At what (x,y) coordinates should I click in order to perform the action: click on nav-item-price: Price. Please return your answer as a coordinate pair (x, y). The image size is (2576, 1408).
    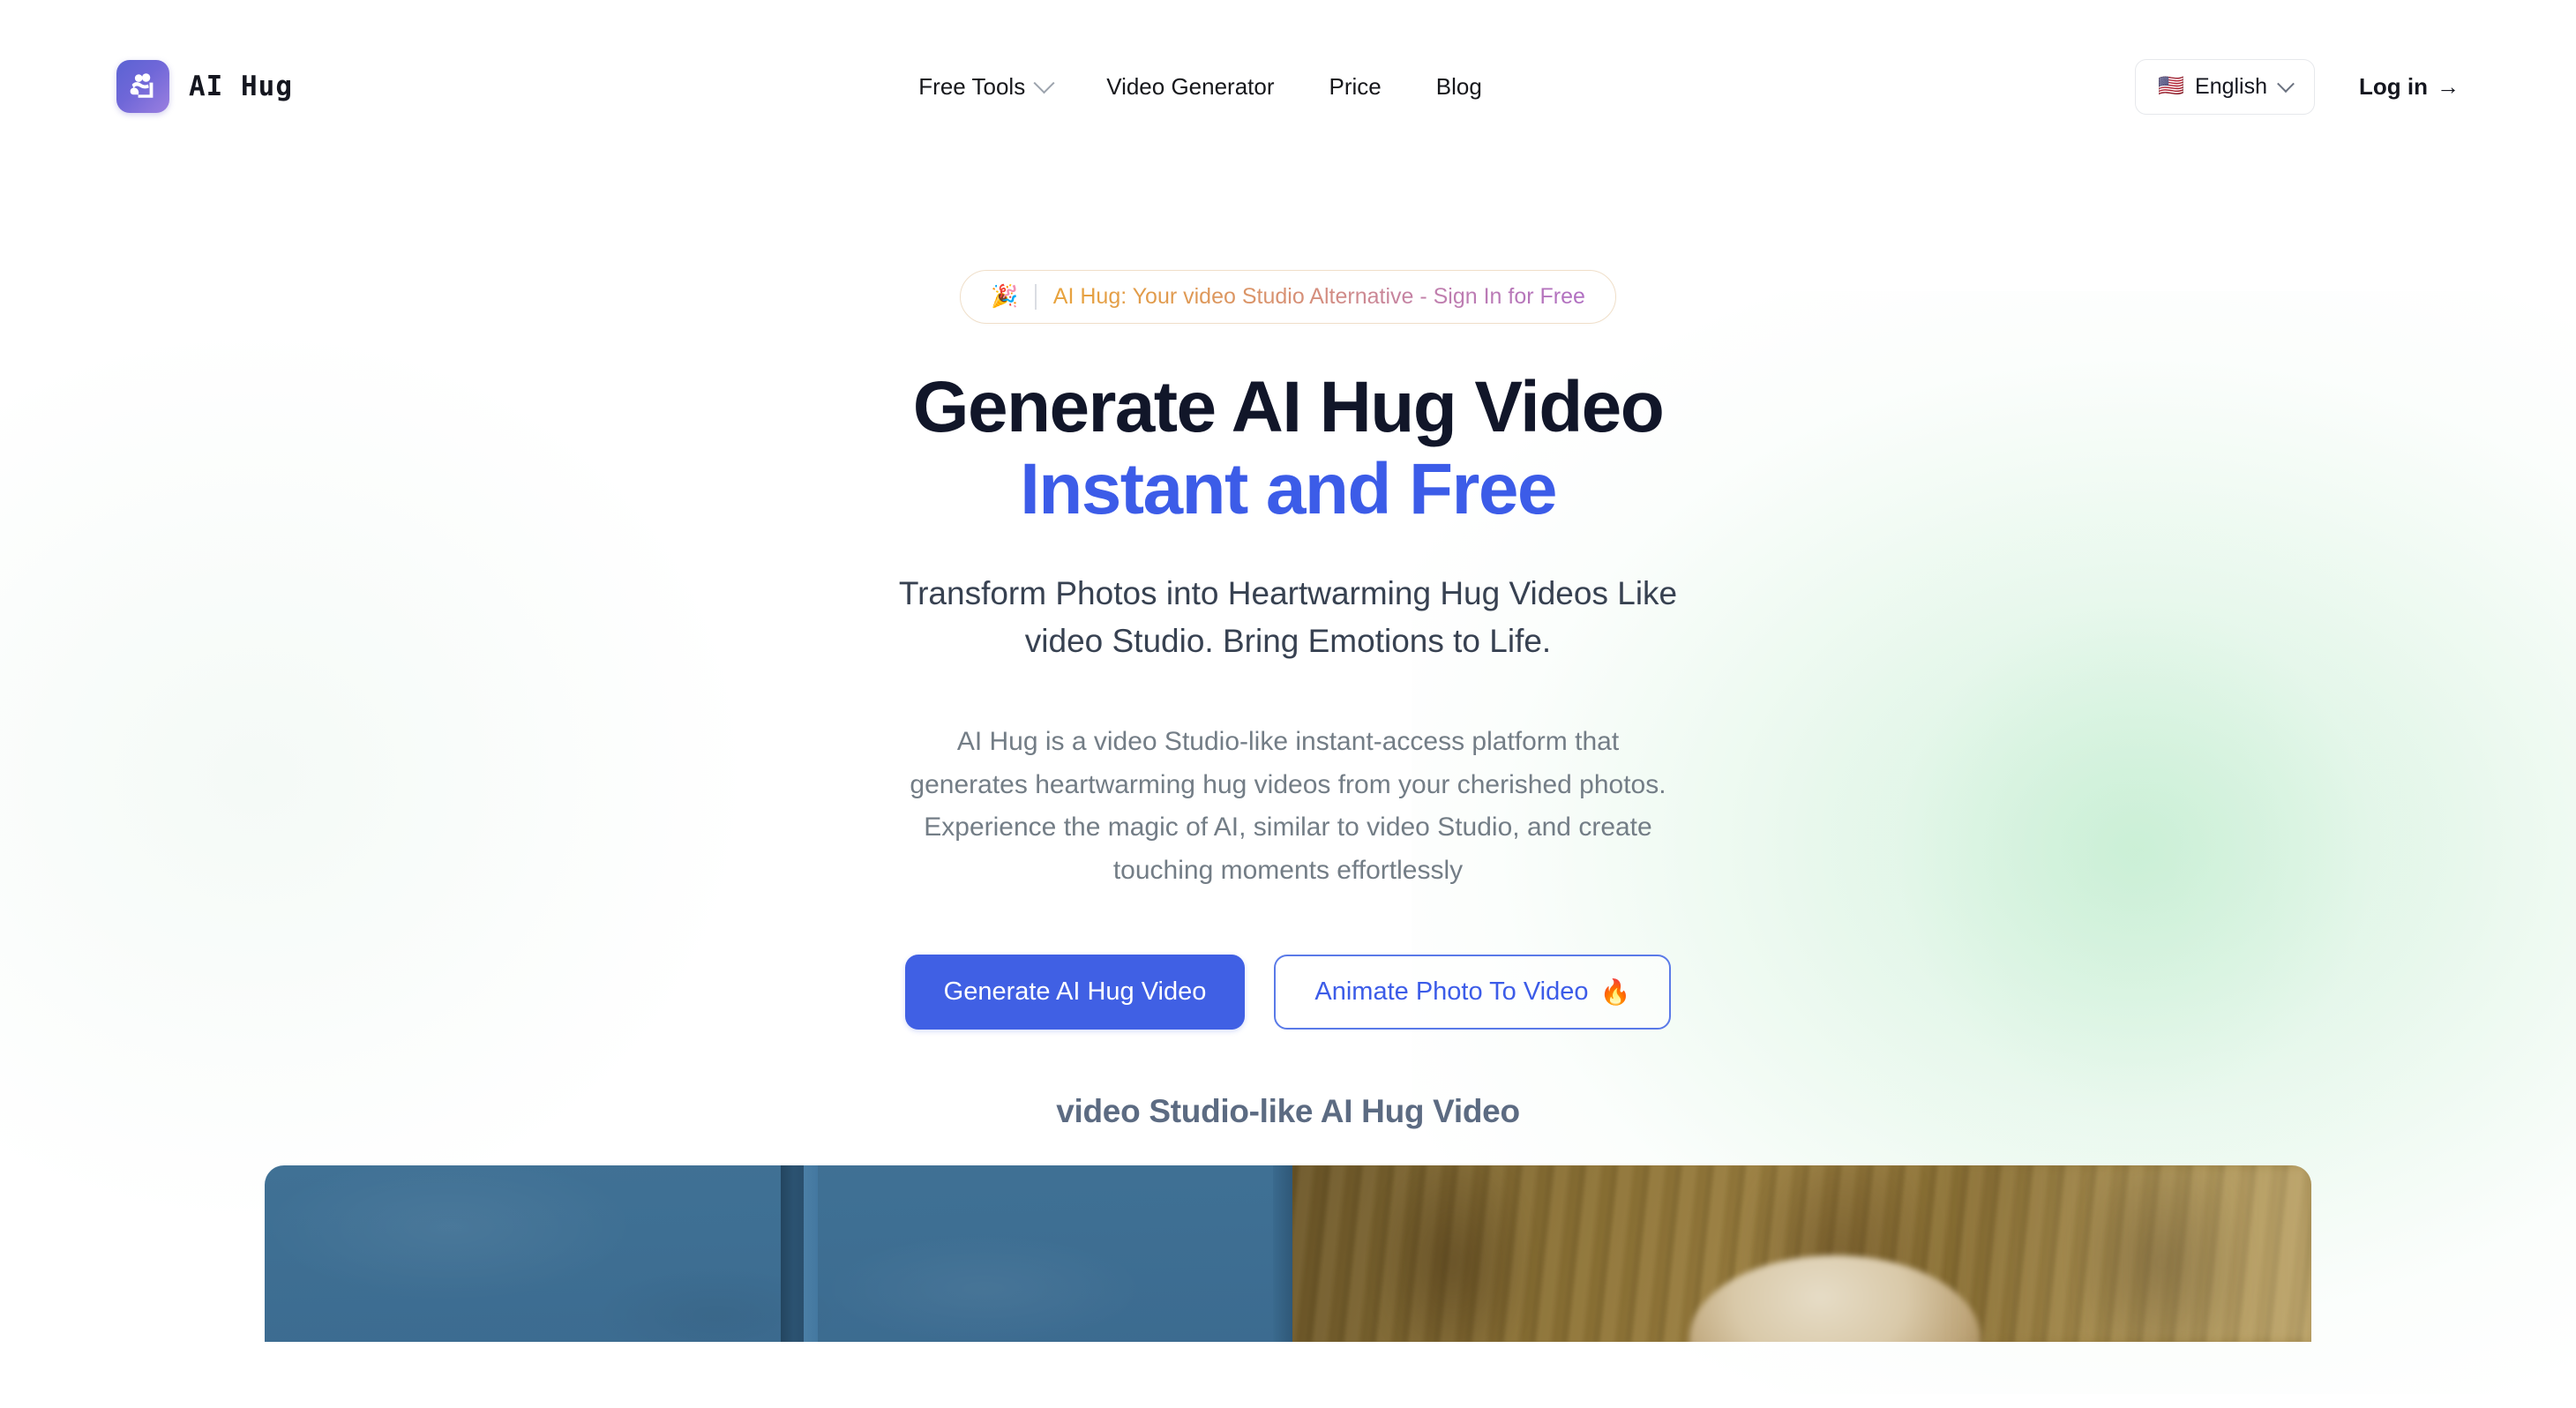
    Looking at the image, I should click on (1356, 87).